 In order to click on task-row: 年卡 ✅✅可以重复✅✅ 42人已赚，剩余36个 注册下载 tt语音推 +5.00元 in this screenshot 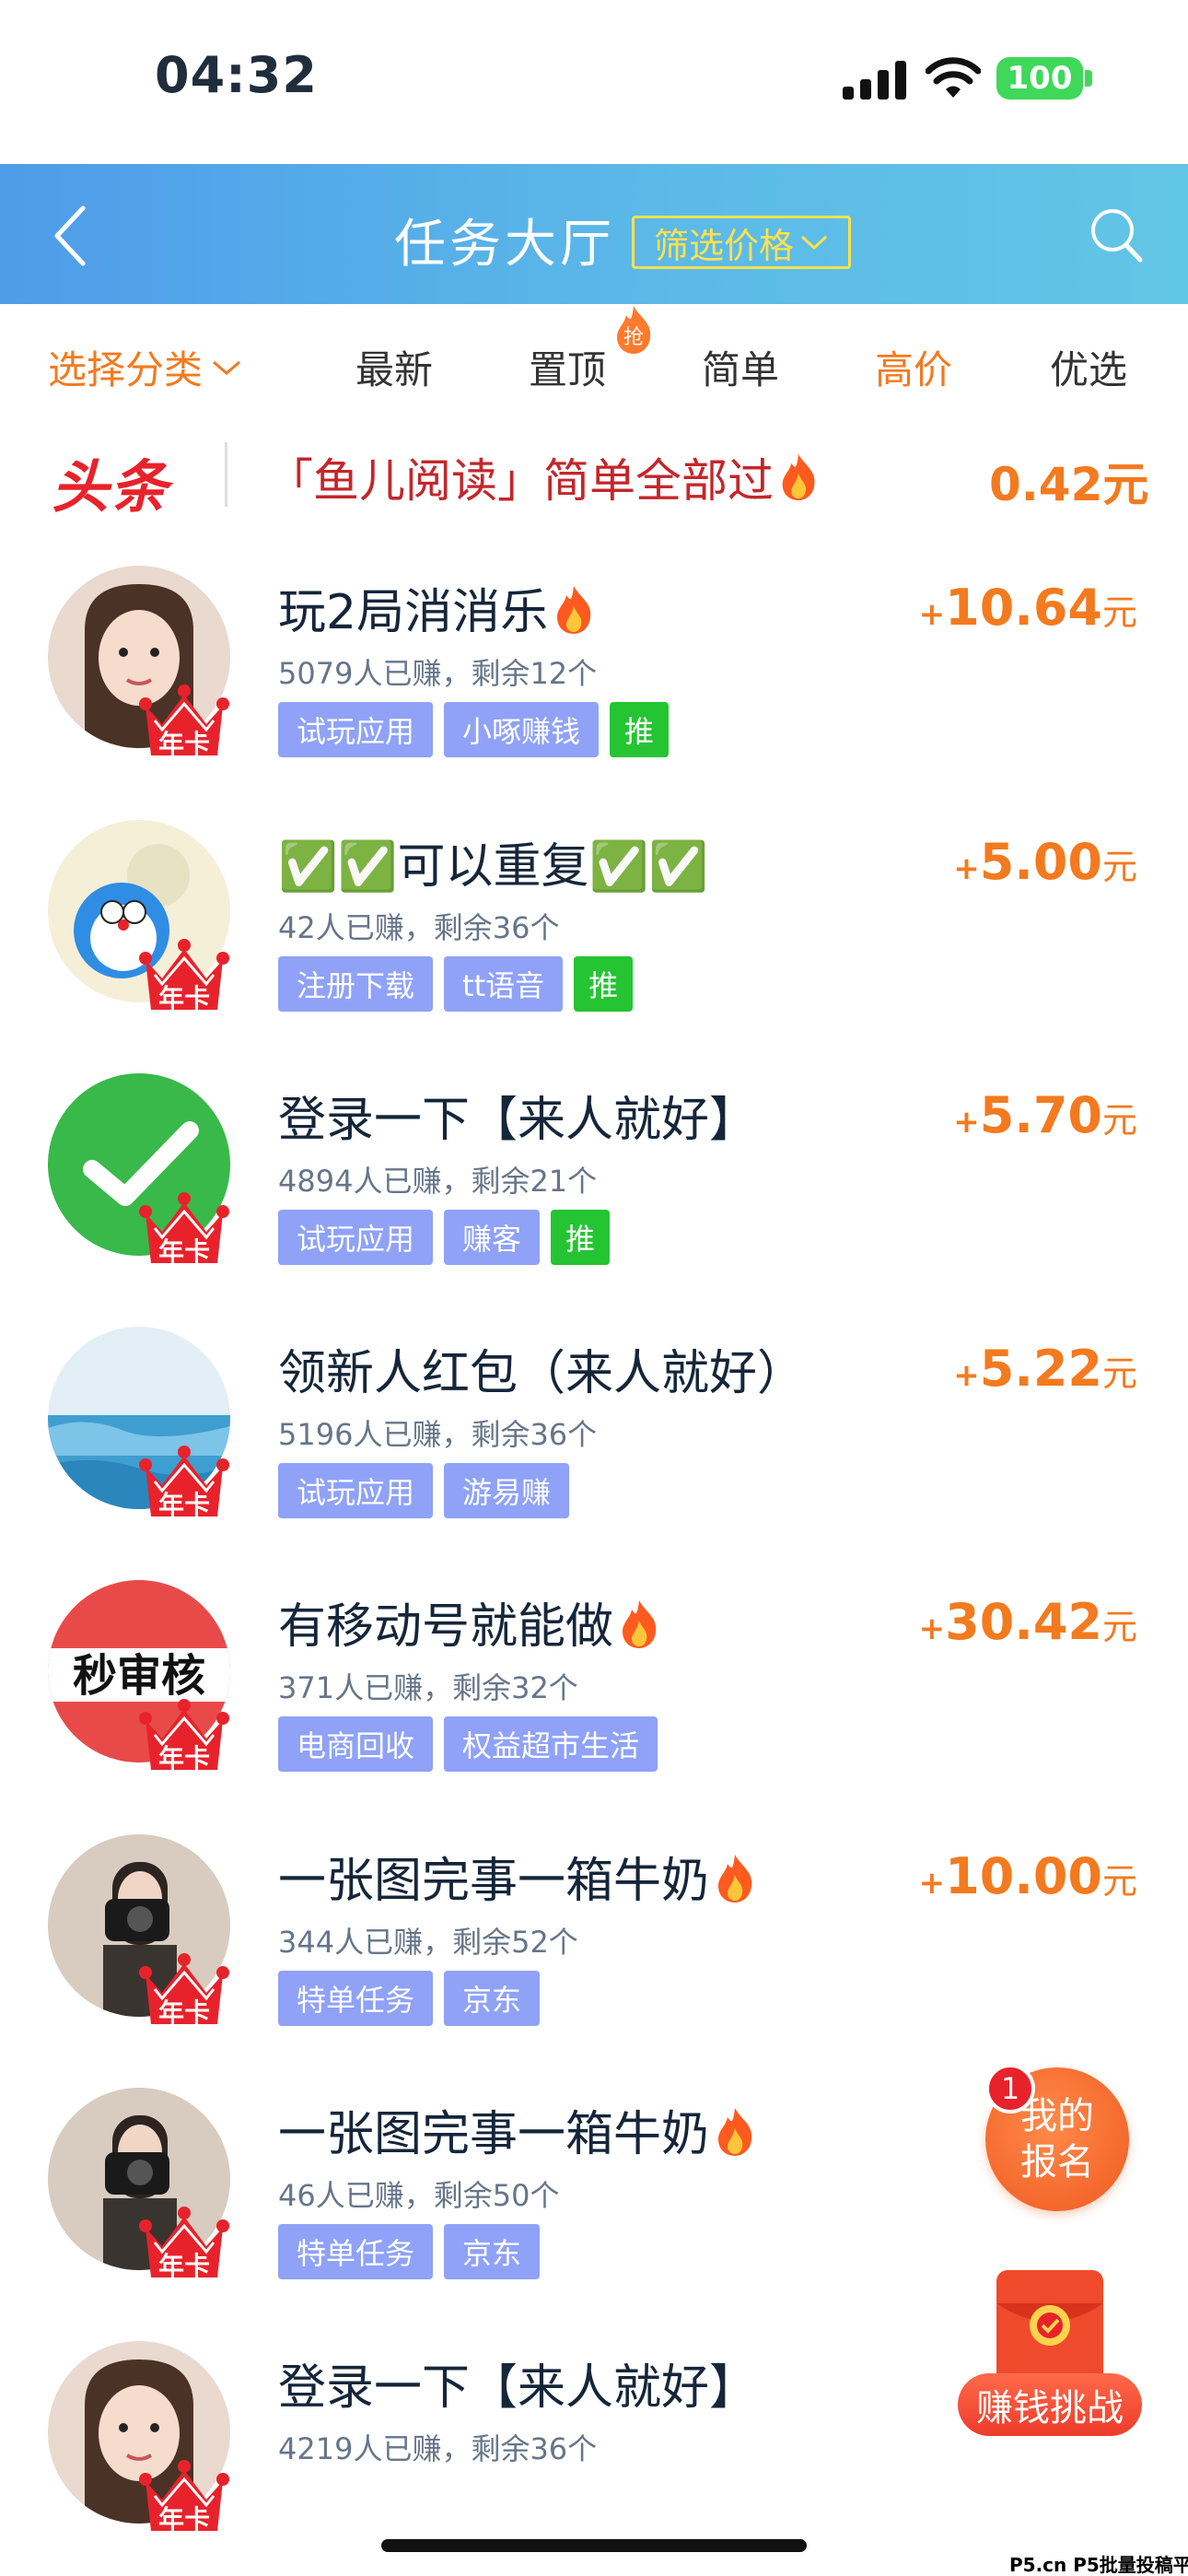, I will do `click(594, 946)`.